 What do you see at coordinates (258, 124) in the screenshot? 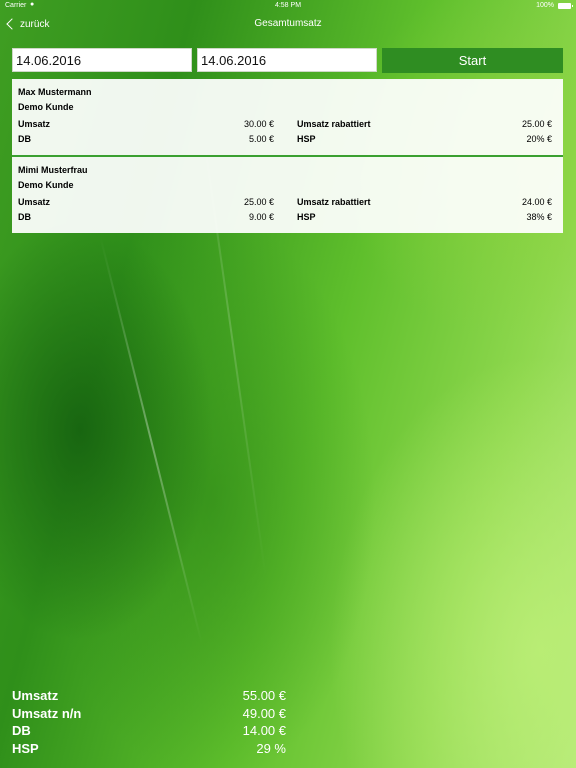
I see `umsatz-value: 30.00 €` at bounding box center [258, 124].